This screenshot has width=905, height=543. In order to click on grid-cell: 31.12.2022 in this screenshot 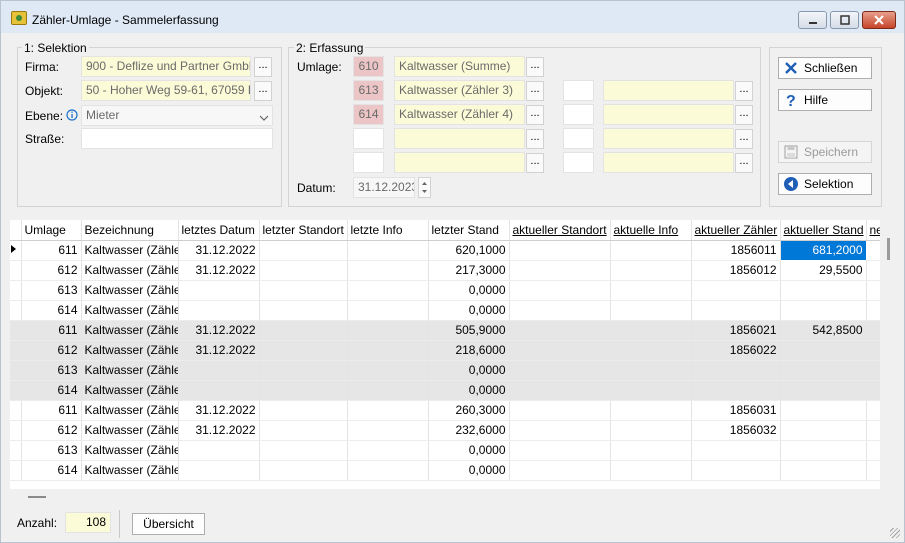, I will do `click(219, 250)`.